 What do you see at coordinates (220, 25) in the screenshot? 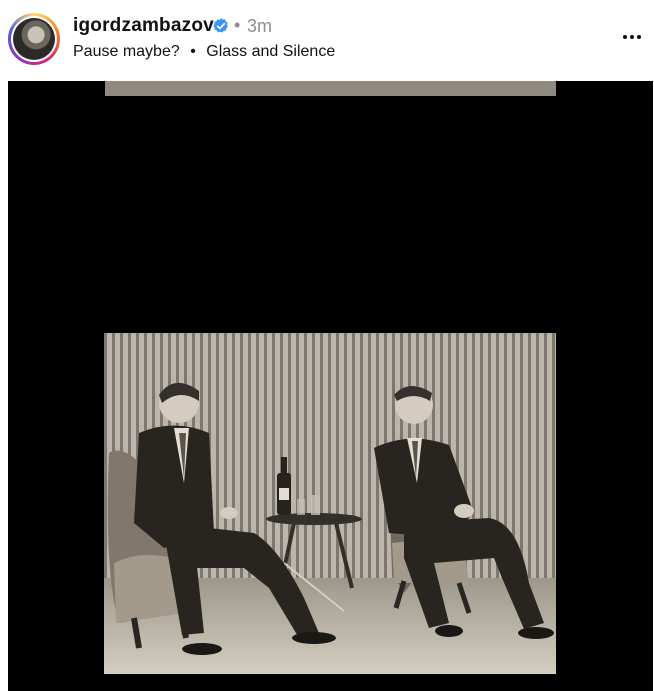
I see `verified-badge-icon` at bounding box center [220, 25].